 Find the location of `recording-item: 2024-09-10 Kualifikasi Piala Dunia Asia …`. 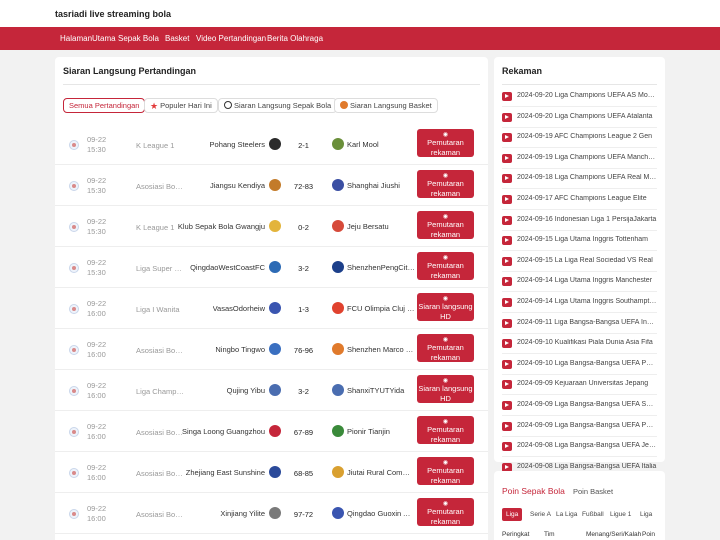

recording-item: 2024-09-10 Kualifikasi Piala Dunia Asia … is located at coordinates (579, 344).